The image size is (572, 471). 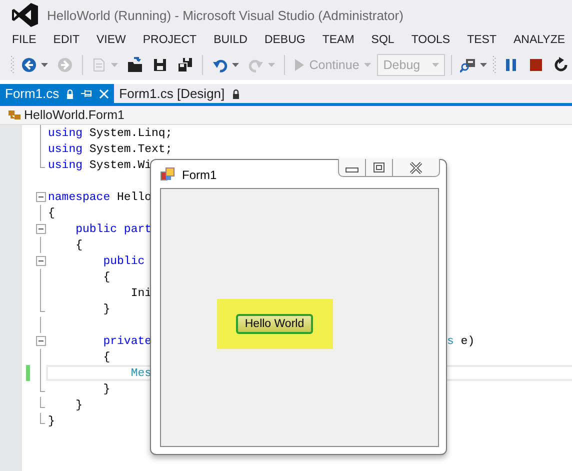 What do you see at coordinates (135, 65) in the screenshot?
I see `folder-icon` at bounding box center [135, 65].